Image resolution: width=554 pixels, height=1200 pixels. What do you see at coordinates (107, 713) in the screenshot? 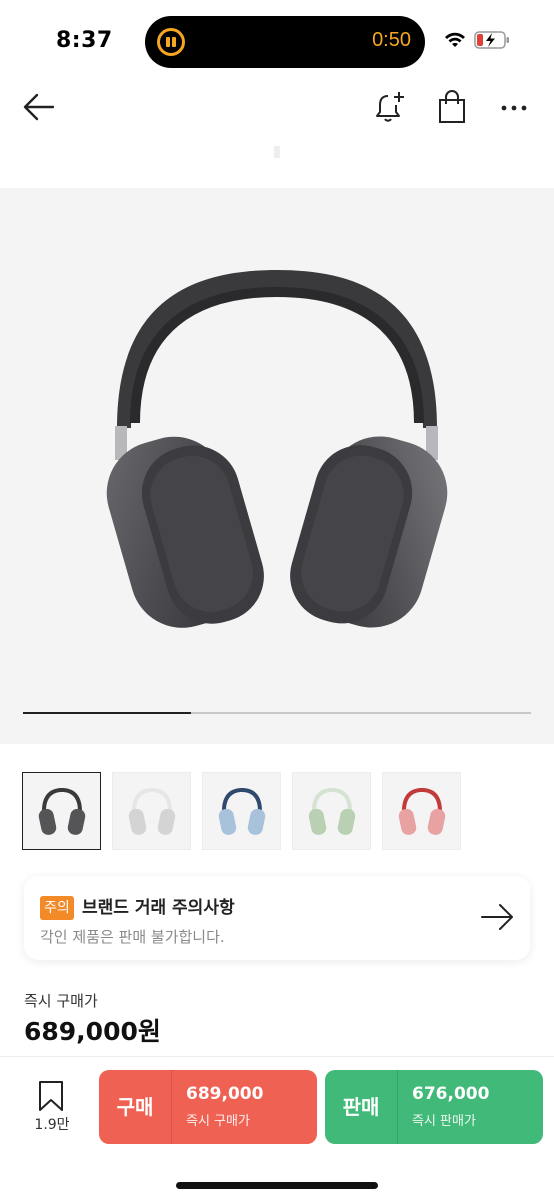
I see `gallery-progress-fill` at bounding box center [107, 713].